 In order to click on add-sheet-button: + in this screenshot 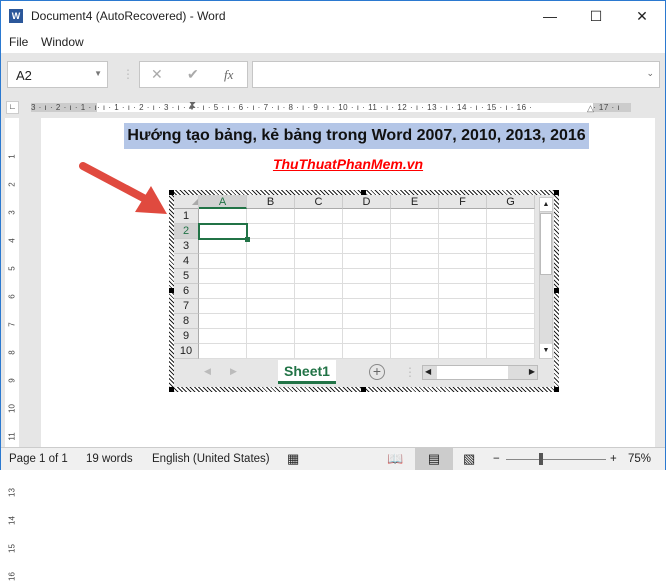, I will do `click(377, 372)`.